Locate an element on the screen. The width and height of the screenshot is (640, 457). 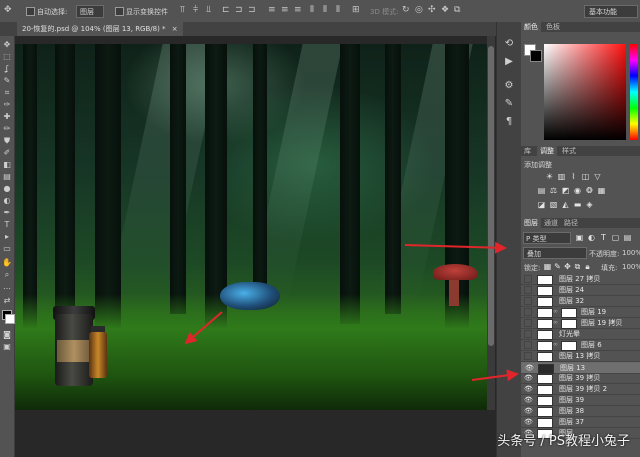
arrow-to-blend-mode is located at coordinates (455, 247).